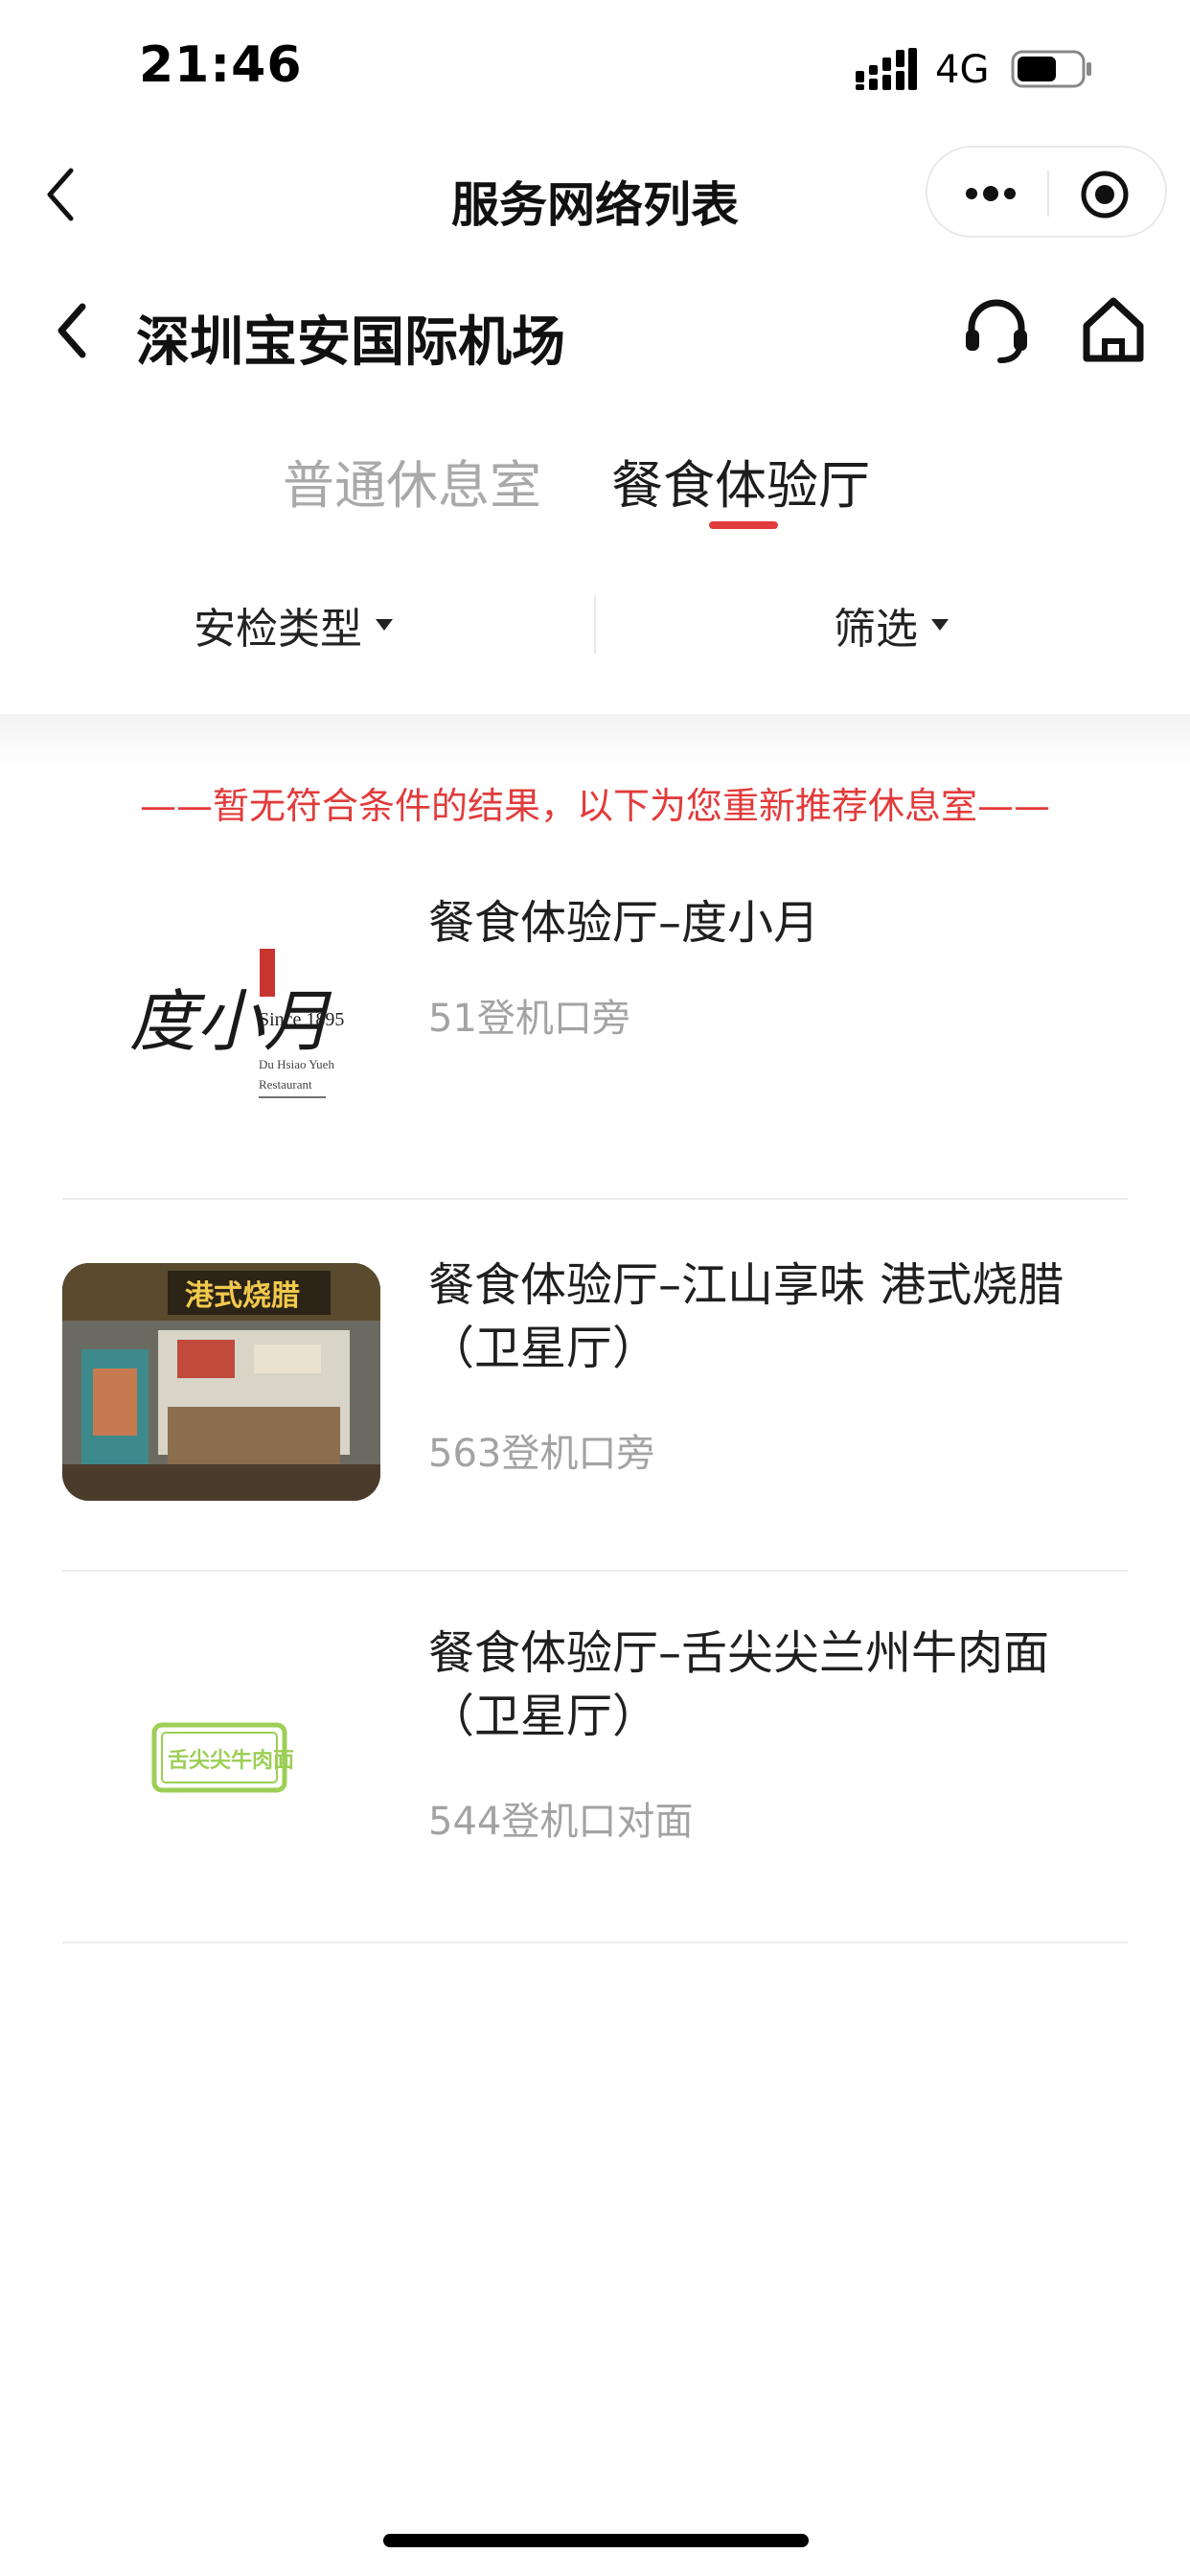 The height and width of the screenshot is (2576, 1190). Describe the element at coordinates (296, 1064) in the screenshot. I see `logo-en1: Du Hsiao Yueh` at that location.